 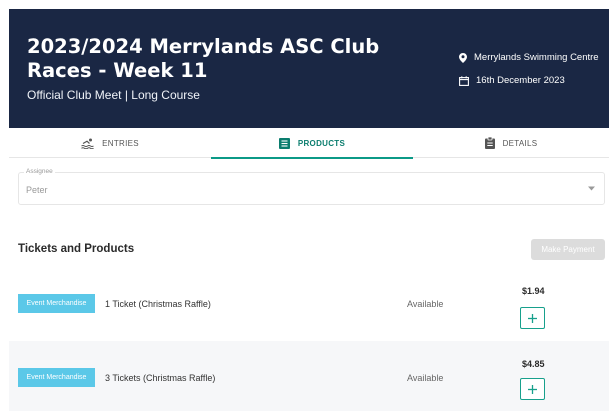 I want to click on tab-entries: ENTRIES, so click(x=110, y=143).